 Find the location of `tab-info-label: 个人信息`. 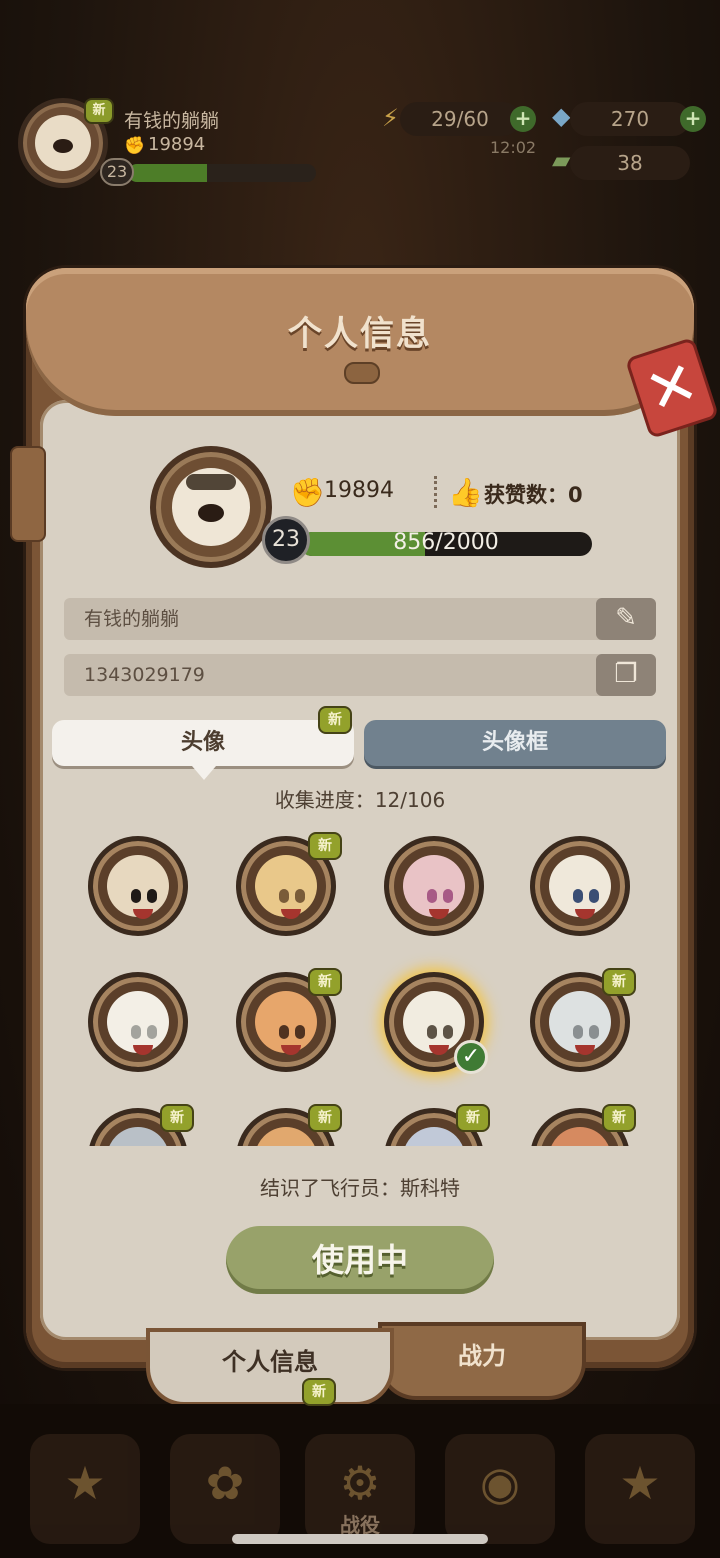

tab-info-label: 个人信息 is located at coordinates (270, 1362).